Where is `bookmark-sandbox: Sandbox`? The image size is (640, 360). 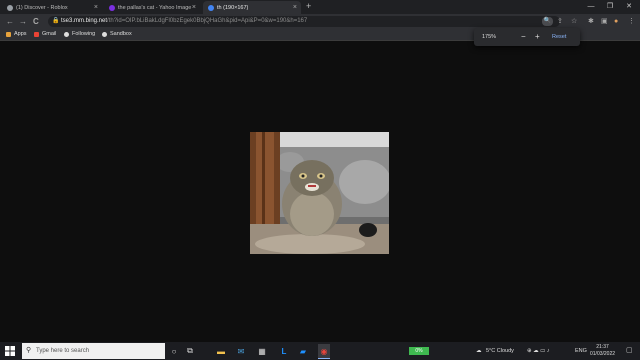
bookmark-sandbox: Sandbox is located at coordinates (117, 34).